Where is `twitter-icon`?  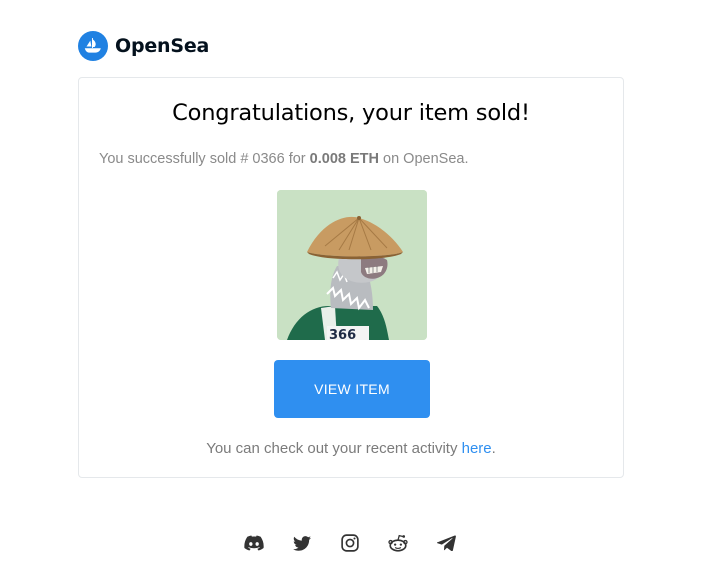
twitter-icon is located at coordinates (302, 543).